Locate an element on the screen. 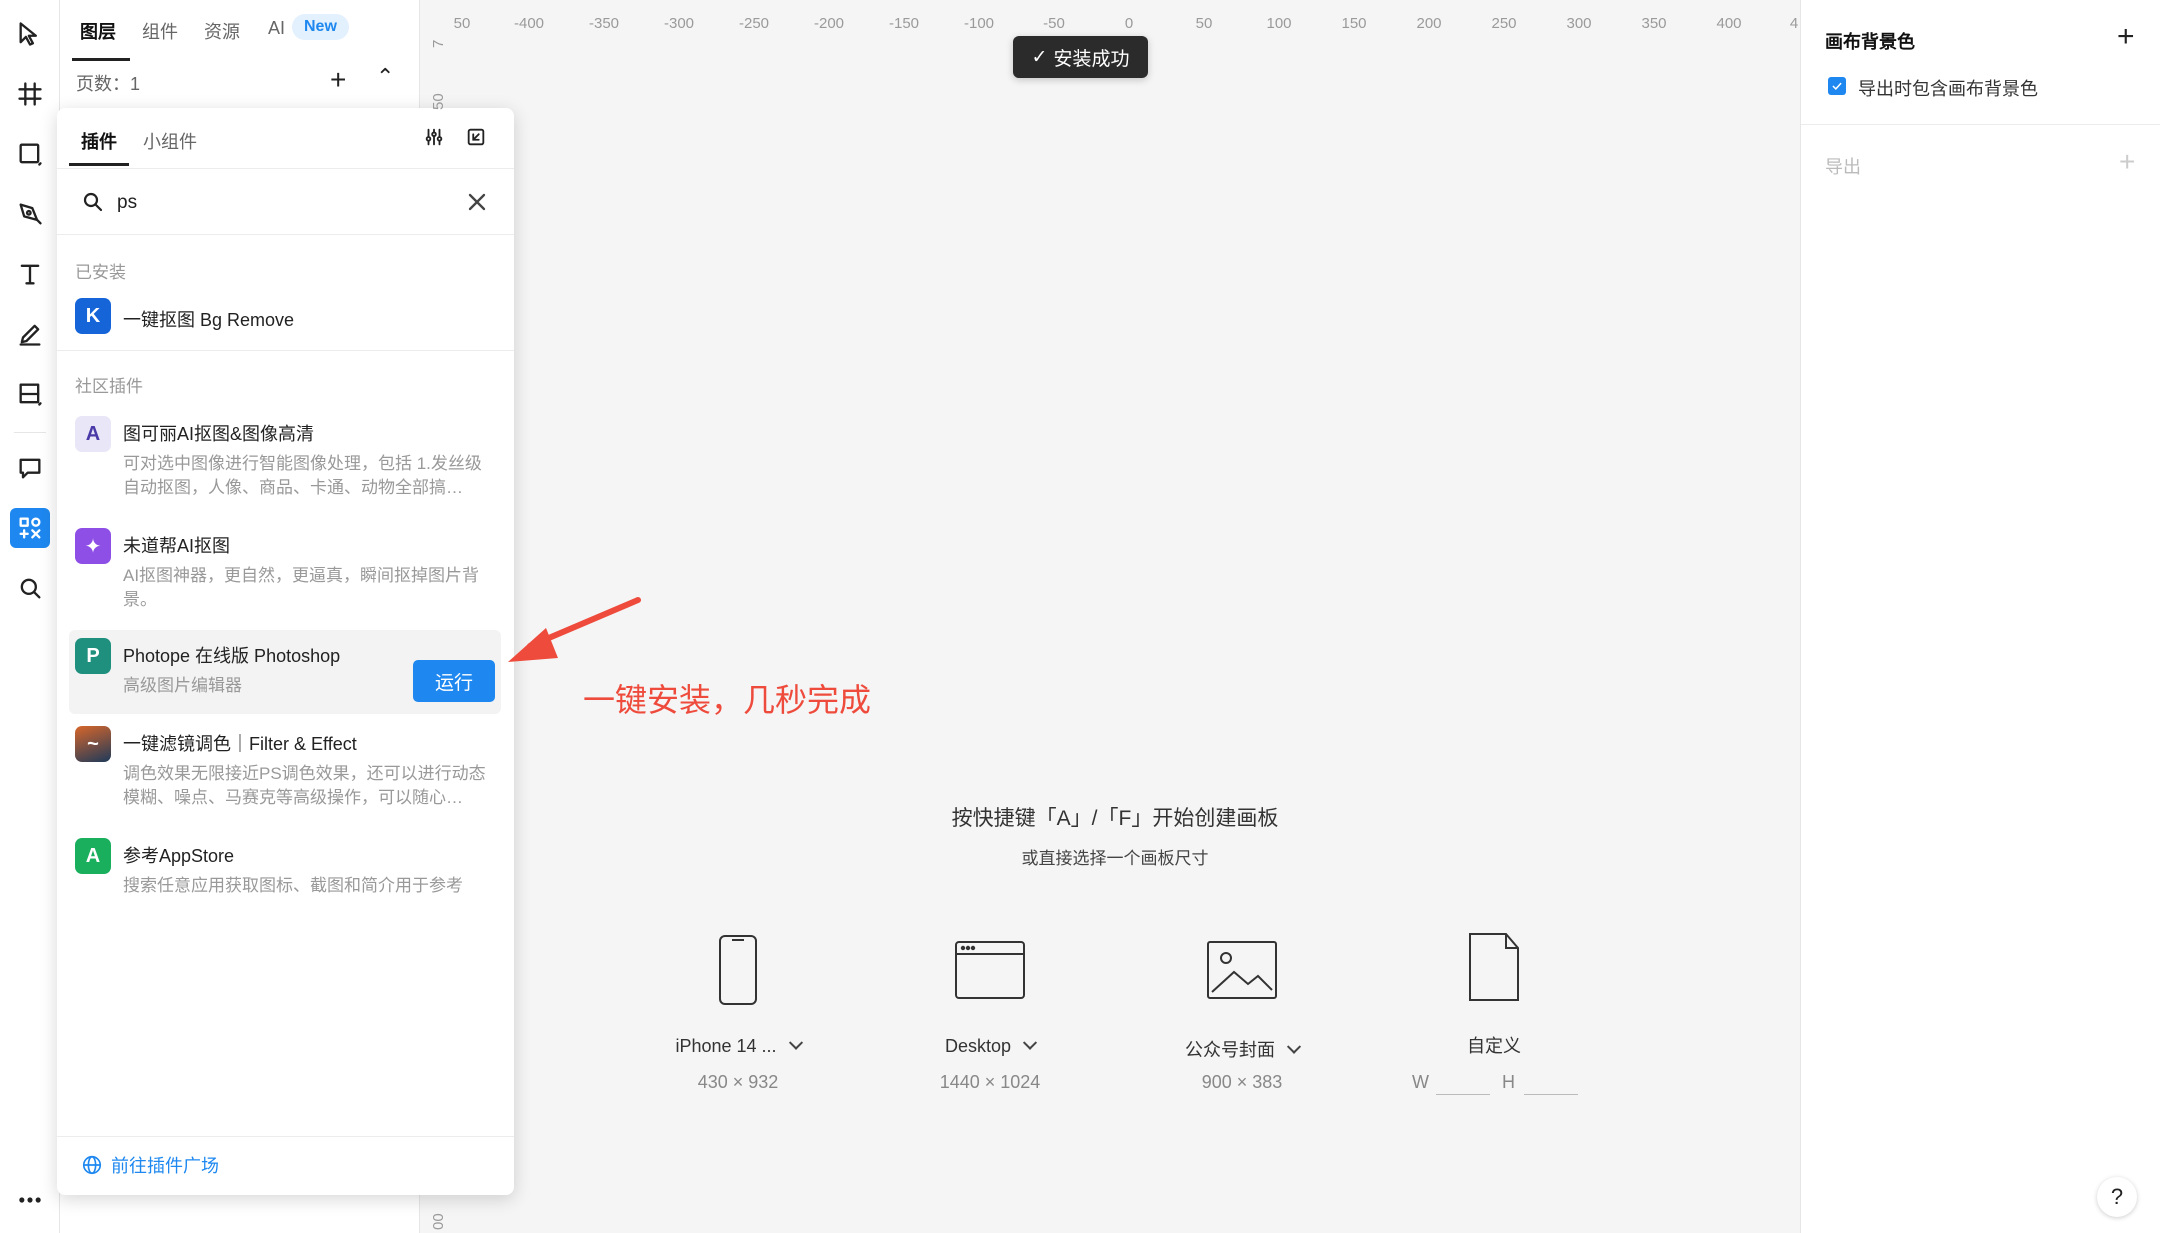 The image size is (2160, 1233). ruler-tick: 350 is located at coordinates (1654, 23).